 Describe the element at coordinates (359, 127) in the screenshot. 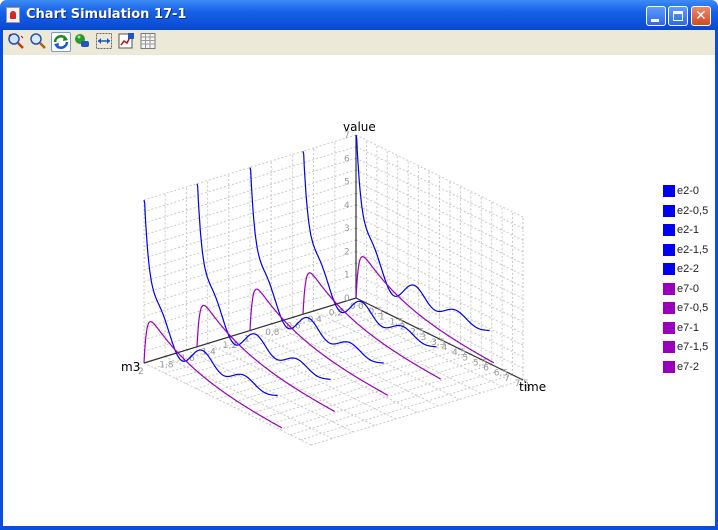

I see `z-axis-label: value` at that location.